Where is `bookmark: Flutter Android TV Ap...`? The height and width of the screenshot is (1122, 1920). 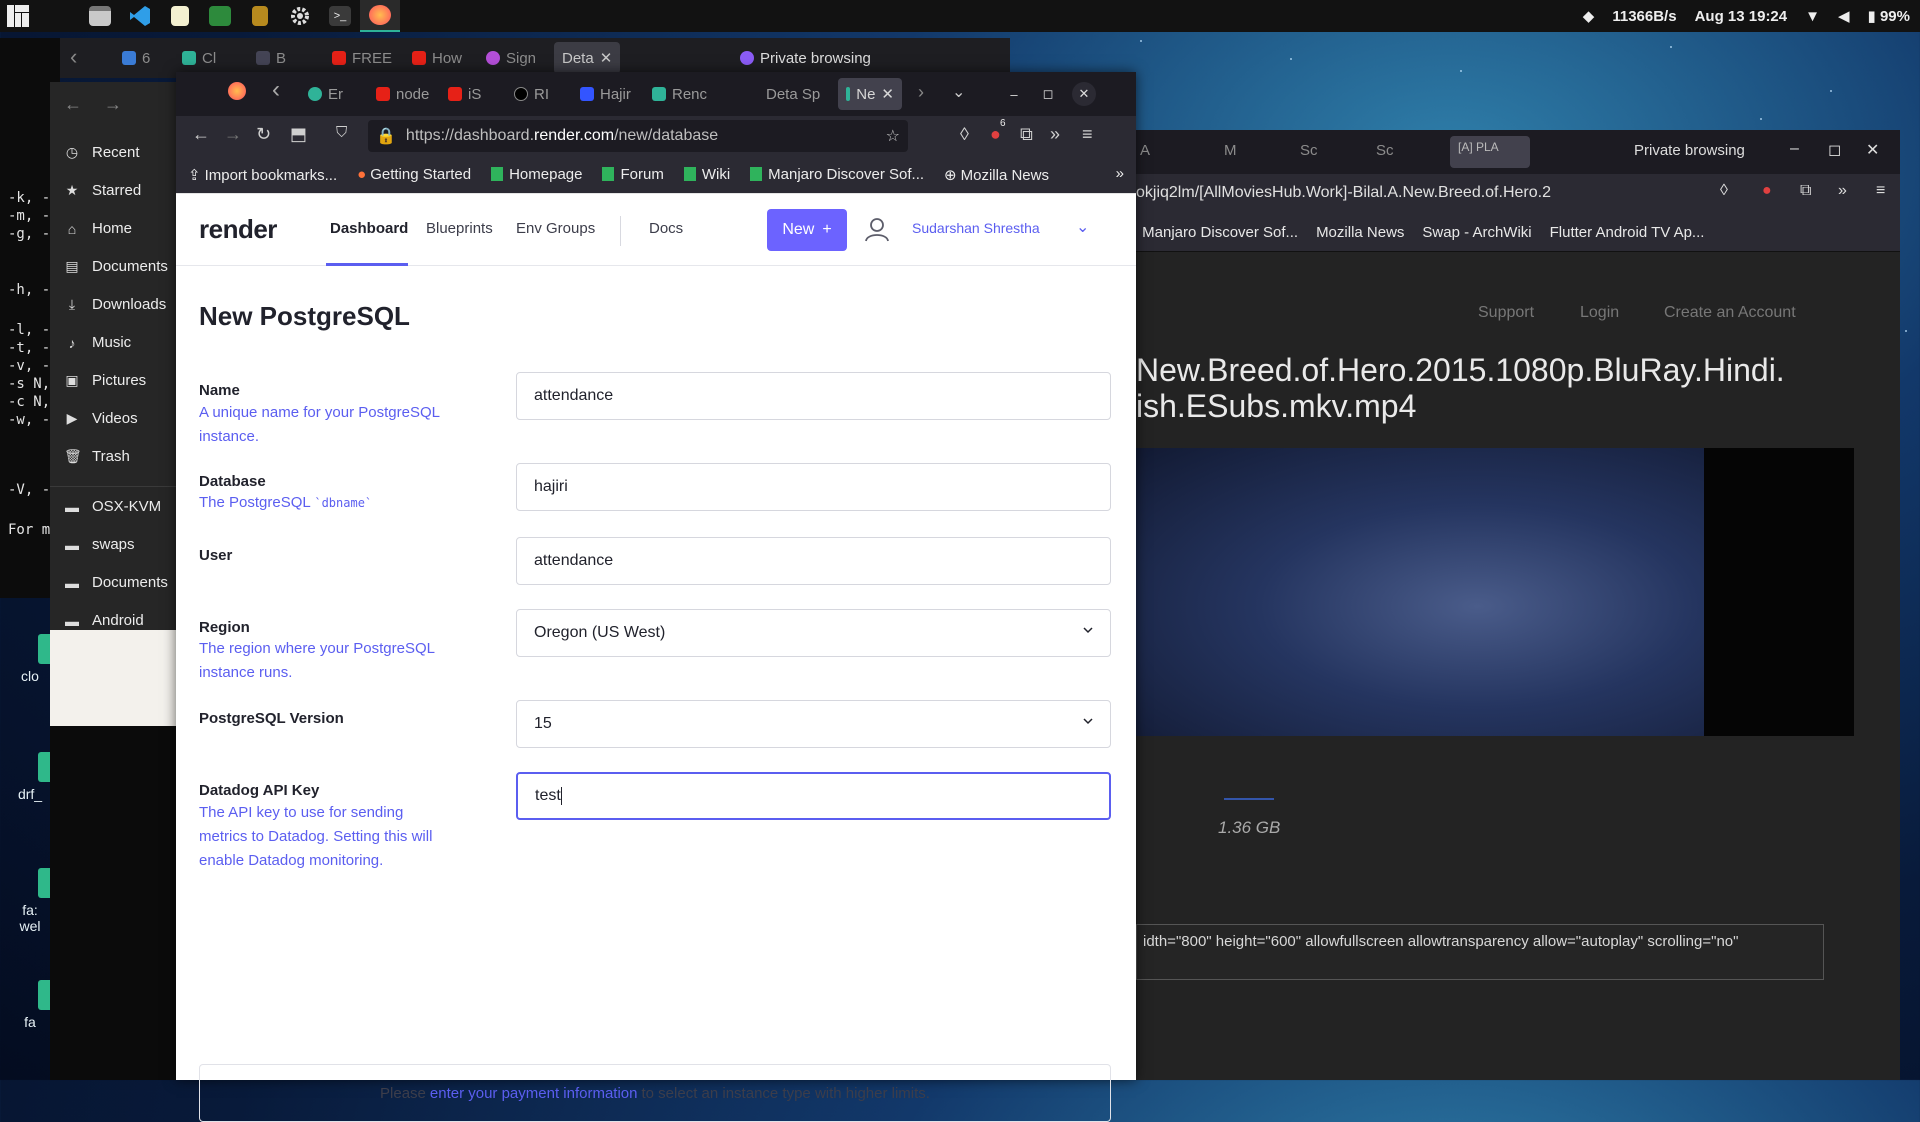
bookmark: Flutter Android TV Ap... is located at coordinates (1627, 232).